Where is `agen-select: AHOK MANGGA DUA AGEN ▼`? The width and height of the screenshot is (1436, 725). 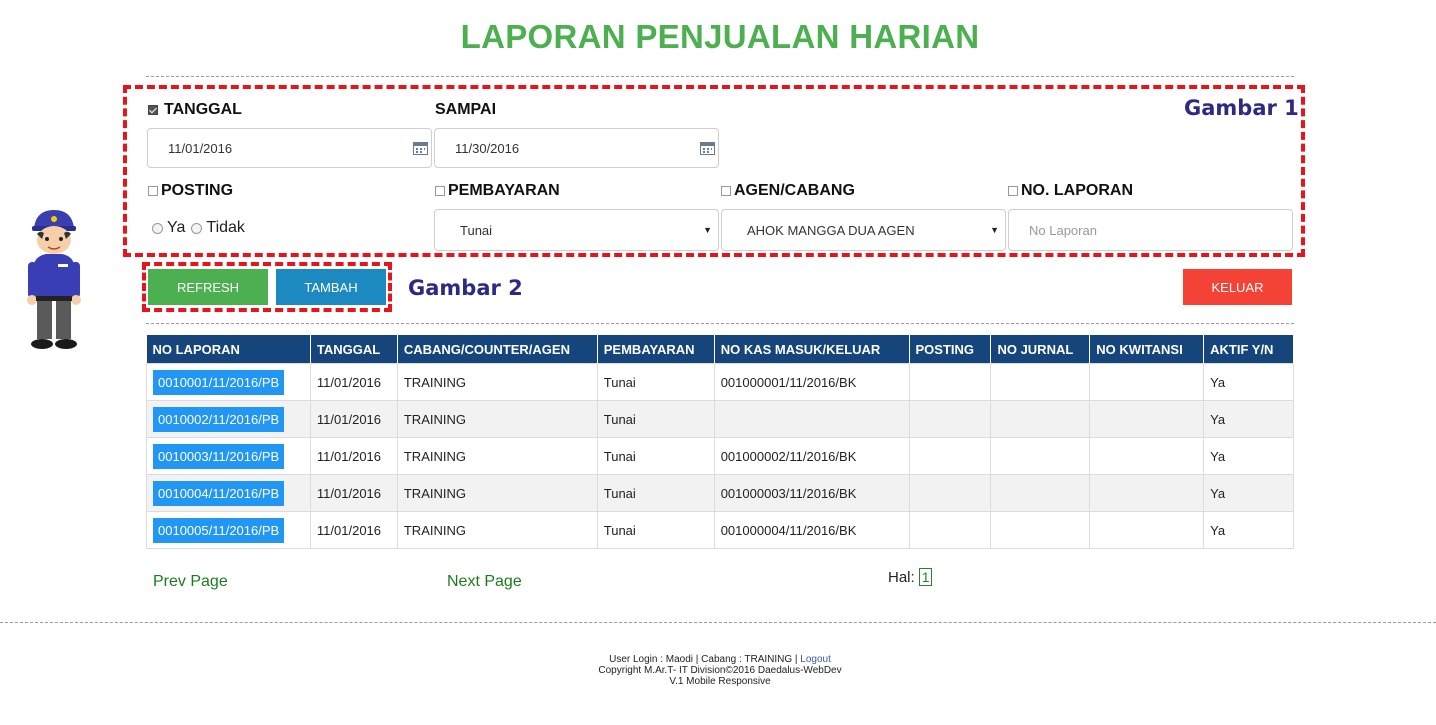 agen-select: AHOK MANGGA DUA AGEN ▼ is located at coordinates (863, 230).